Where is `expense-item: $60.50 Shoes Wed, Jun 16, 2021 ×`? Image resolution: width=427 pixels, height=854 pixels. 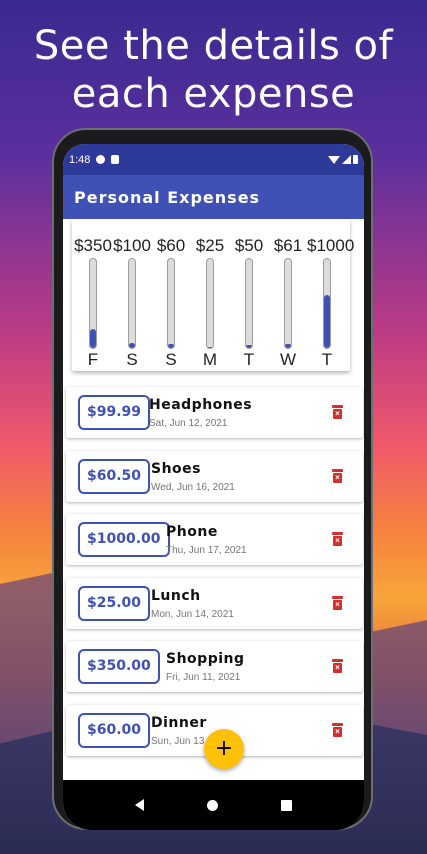
expense-item: $60.50 Shoes Wed, Jun 16, 2021 × is located at coordinates (214, 476).